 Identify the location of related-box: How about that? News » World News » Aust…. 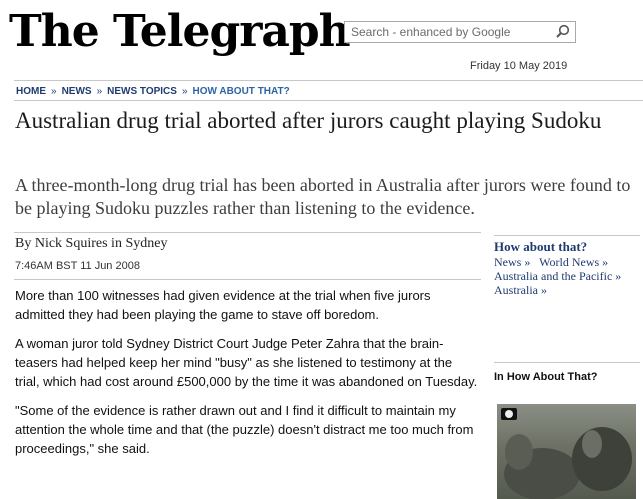
(567, 266).